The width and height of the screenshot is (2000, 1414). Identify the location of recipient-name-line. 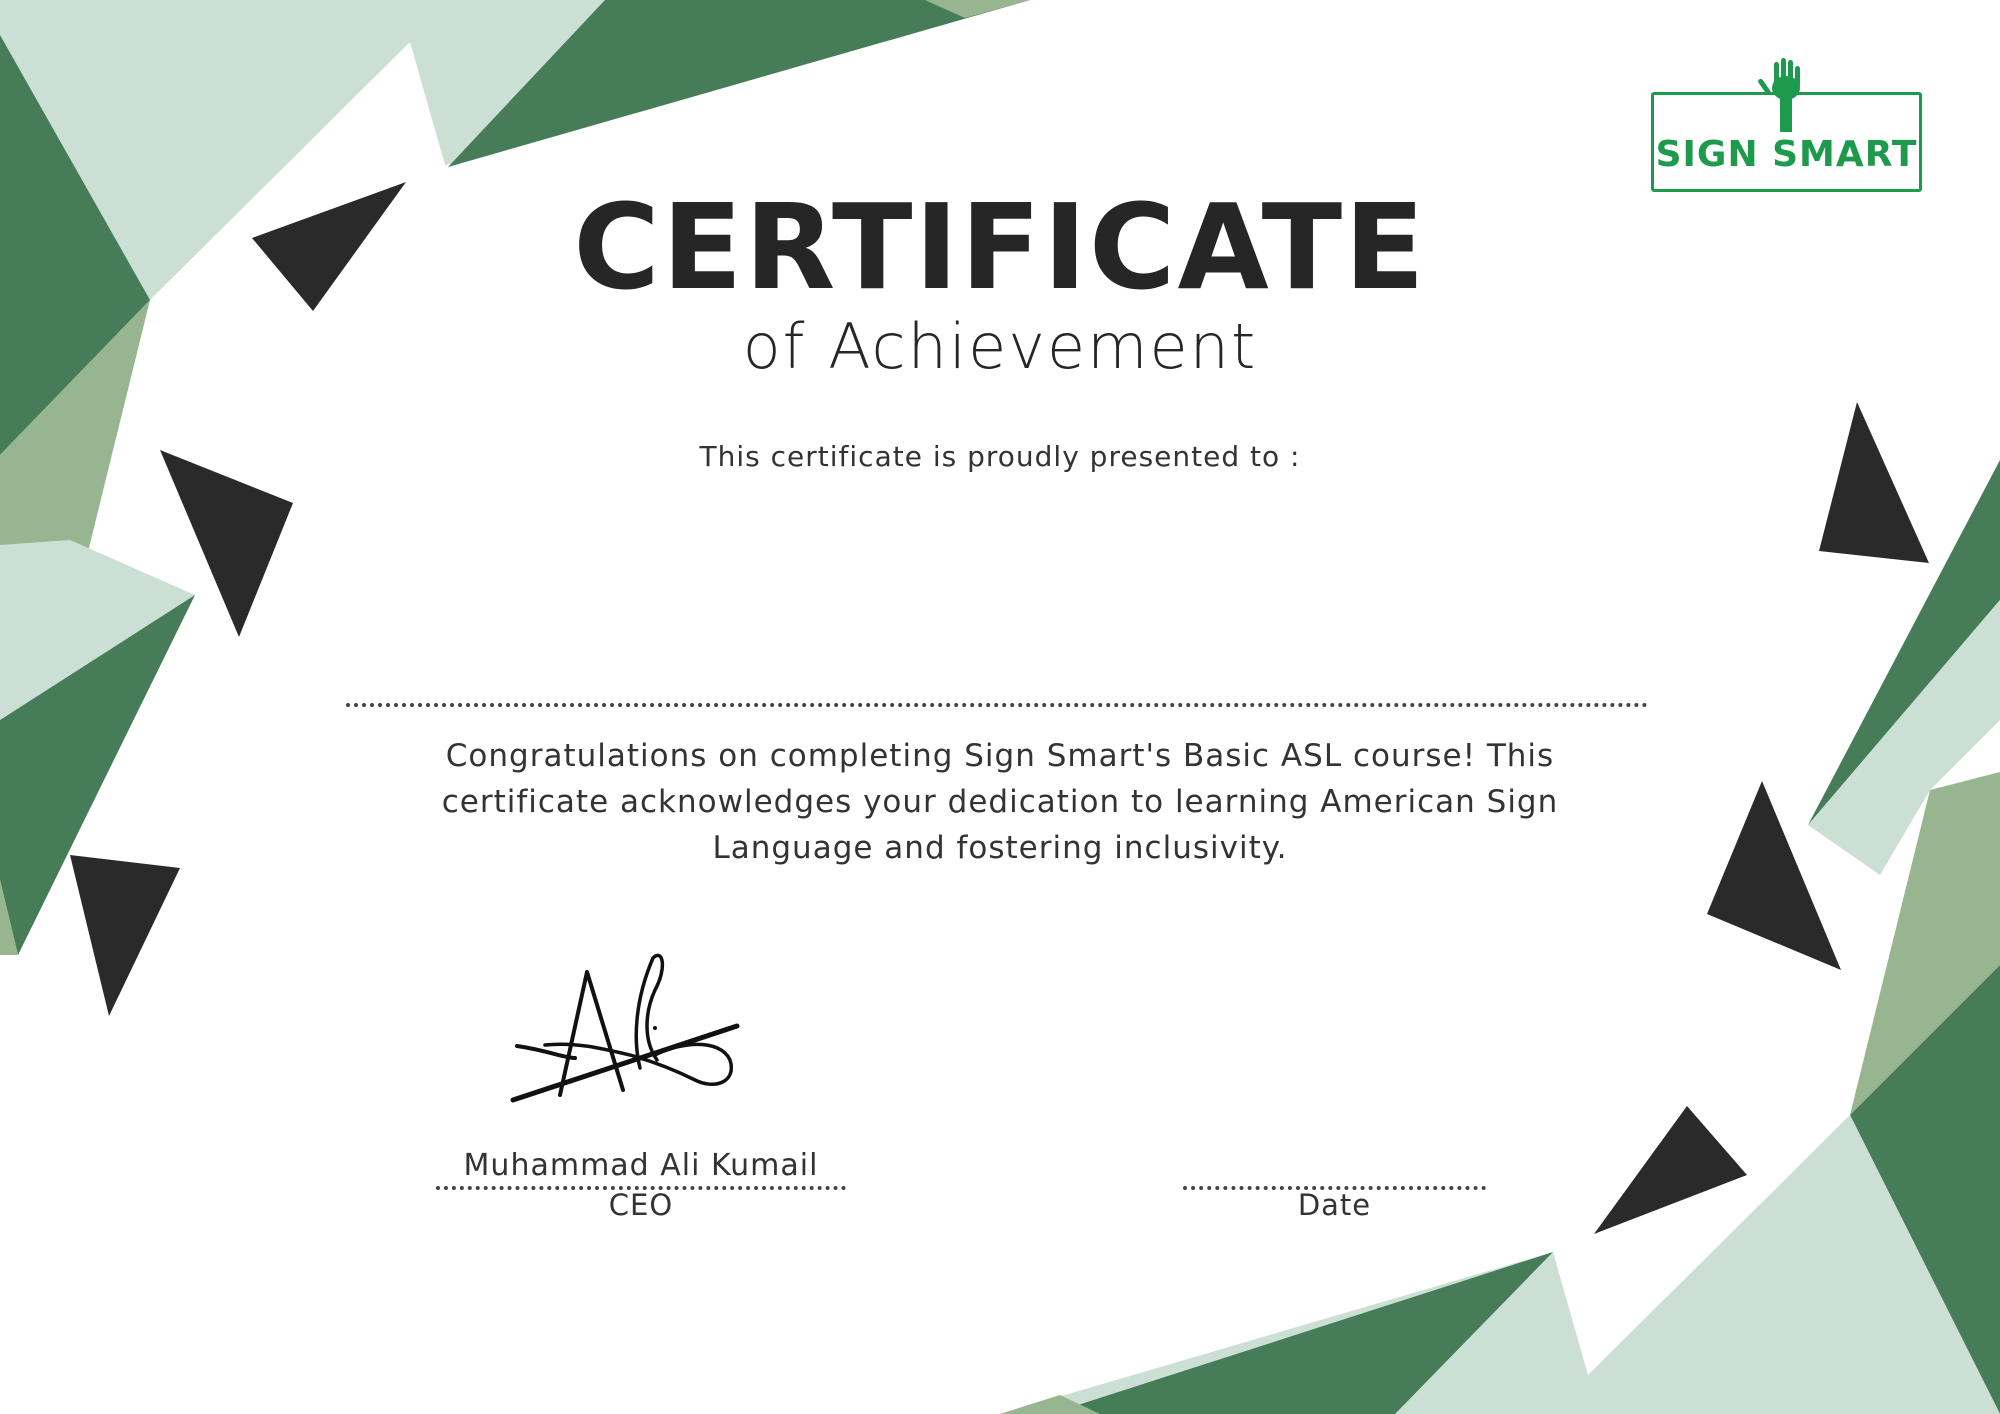
(997, 705).